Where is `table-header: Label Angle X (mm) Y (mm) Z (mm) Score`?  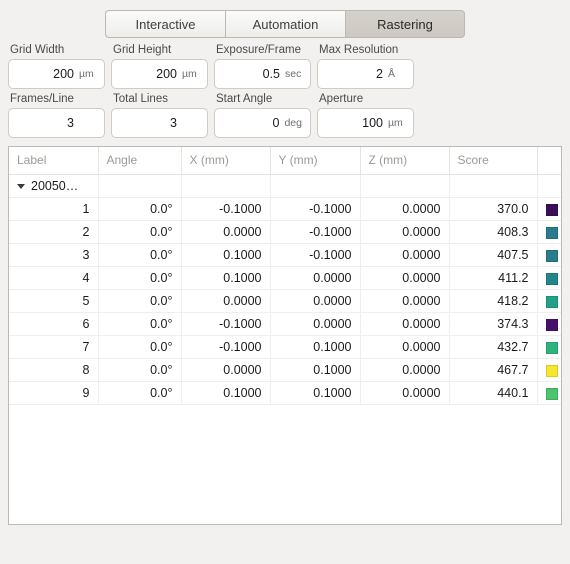
table-header: Label Angle X (mm) Y (mm) Z (mm) Score is located at coordinates (285, 161).